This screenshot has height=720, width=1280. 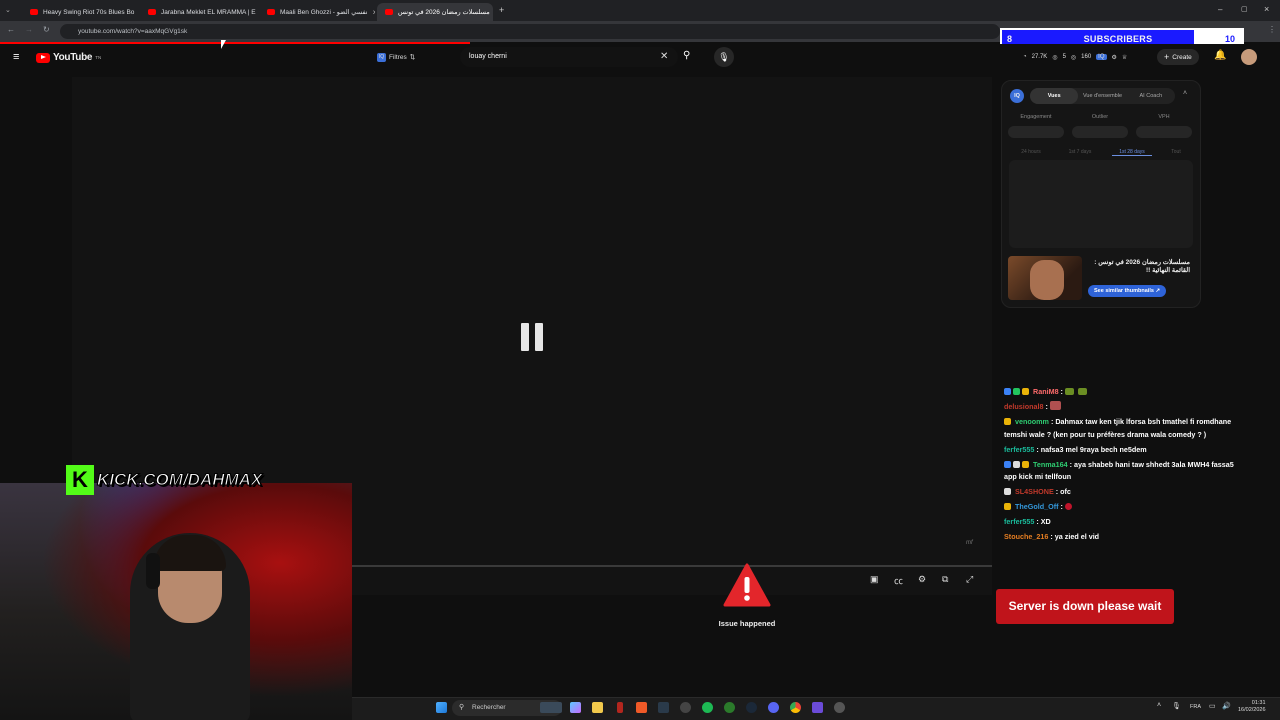 What do you see at coordinates (1266, 9) in the screenshot?
I see `close-window-icon: ×` at bounding box center [1266, 9].